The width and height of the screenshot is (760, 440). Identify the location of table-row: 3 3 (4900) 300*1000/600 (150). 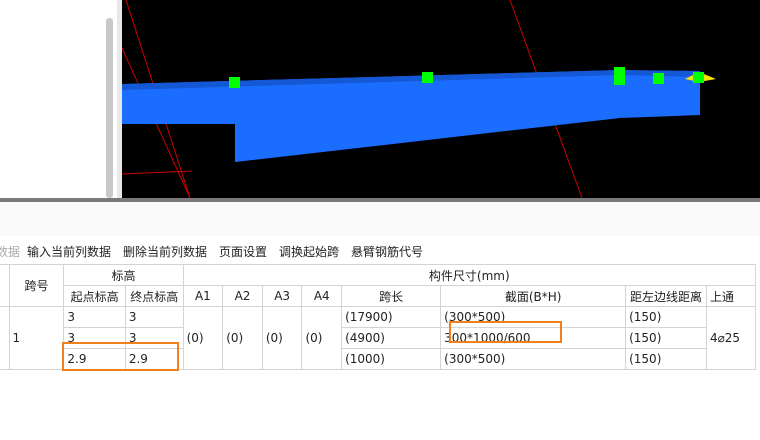
(378, 338).